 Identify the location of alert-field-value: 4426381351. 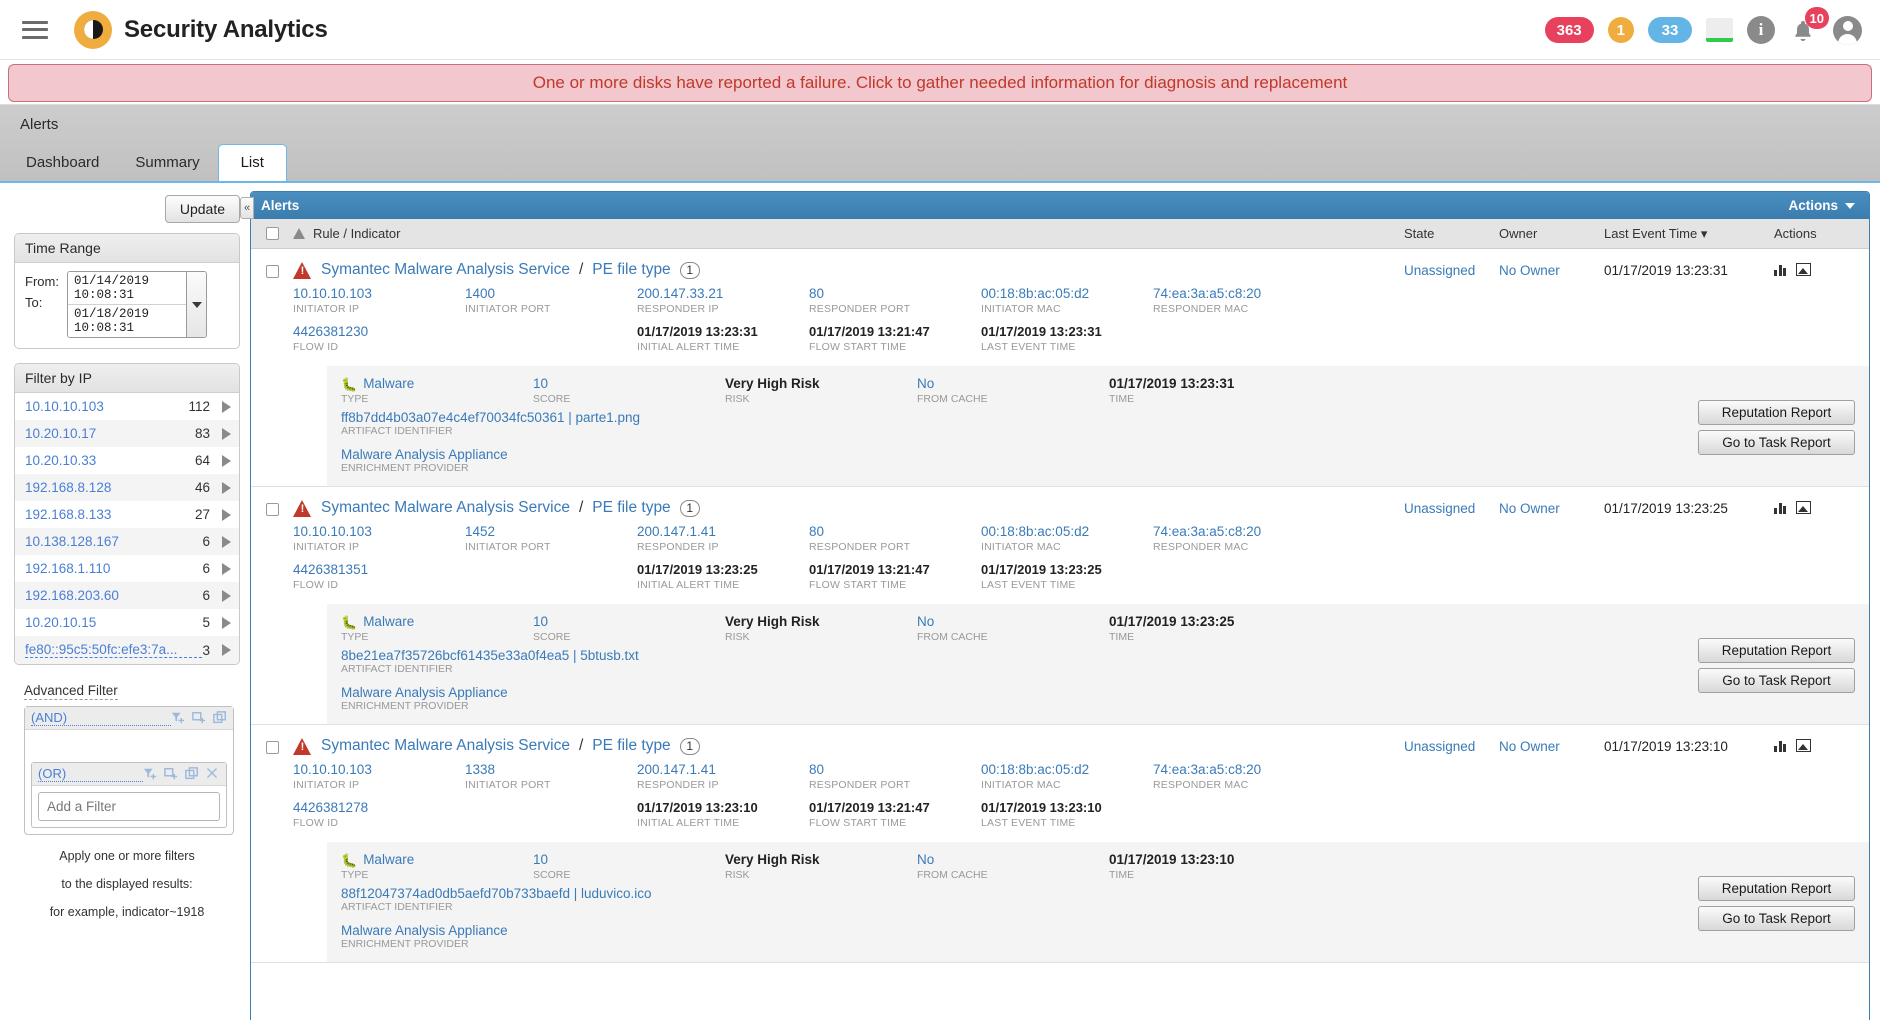
(379, 570).